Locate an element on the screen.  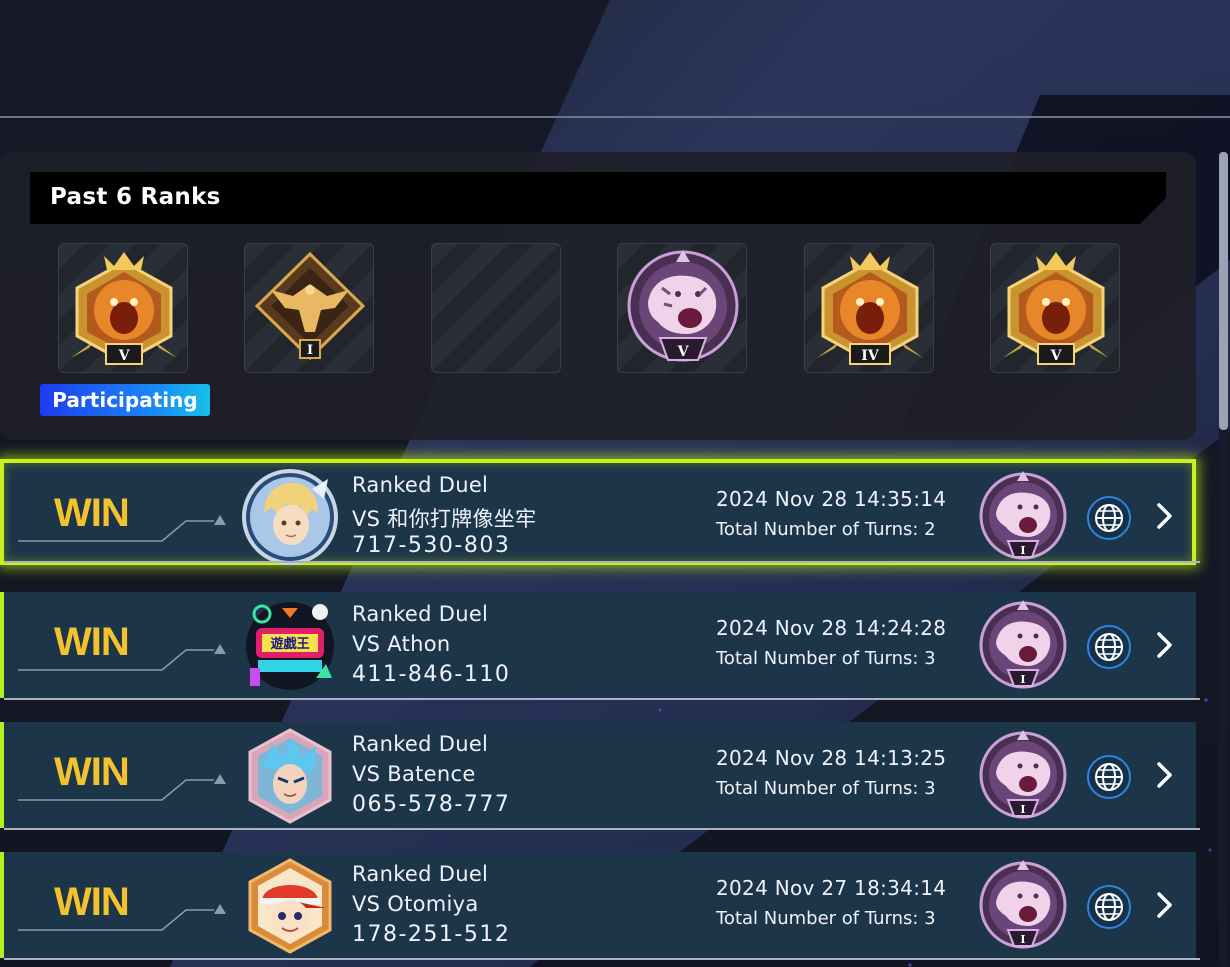
rank-slot-3-empty is located at coordinates (496, 308).